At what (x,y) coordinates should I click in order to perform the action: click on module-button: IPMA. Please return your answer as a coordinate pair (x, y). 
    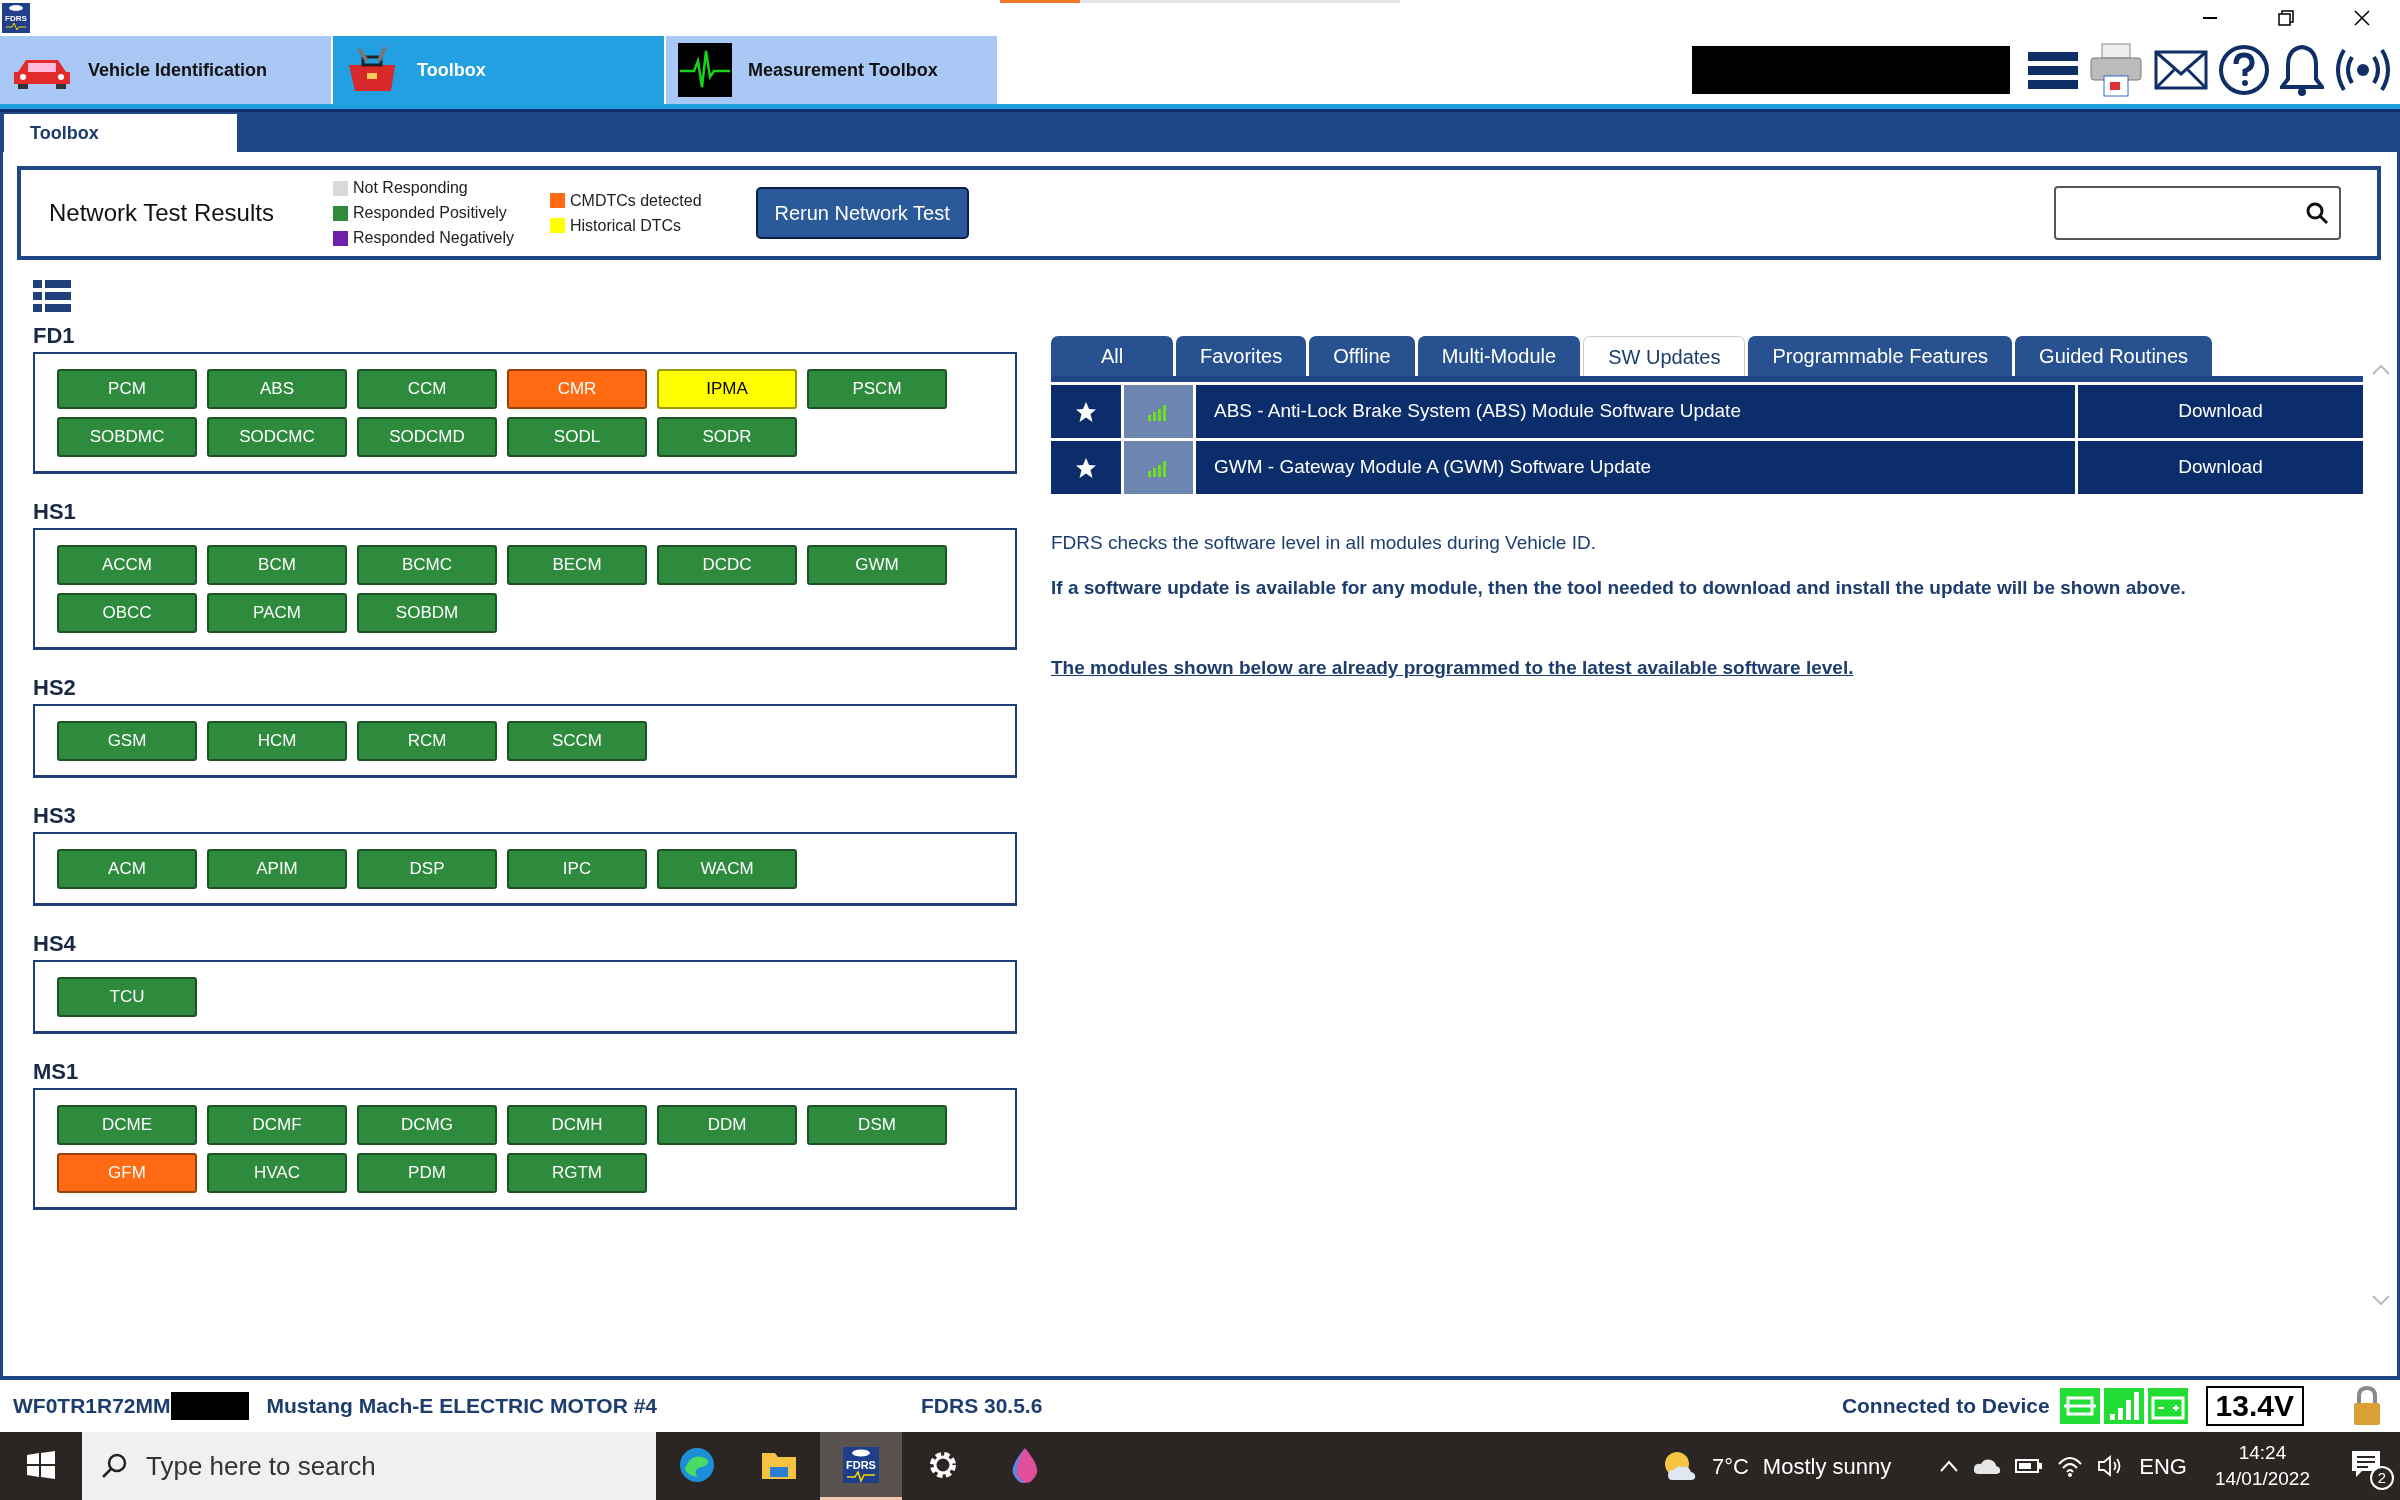
    Looking at the image, I should click on (727, 389).